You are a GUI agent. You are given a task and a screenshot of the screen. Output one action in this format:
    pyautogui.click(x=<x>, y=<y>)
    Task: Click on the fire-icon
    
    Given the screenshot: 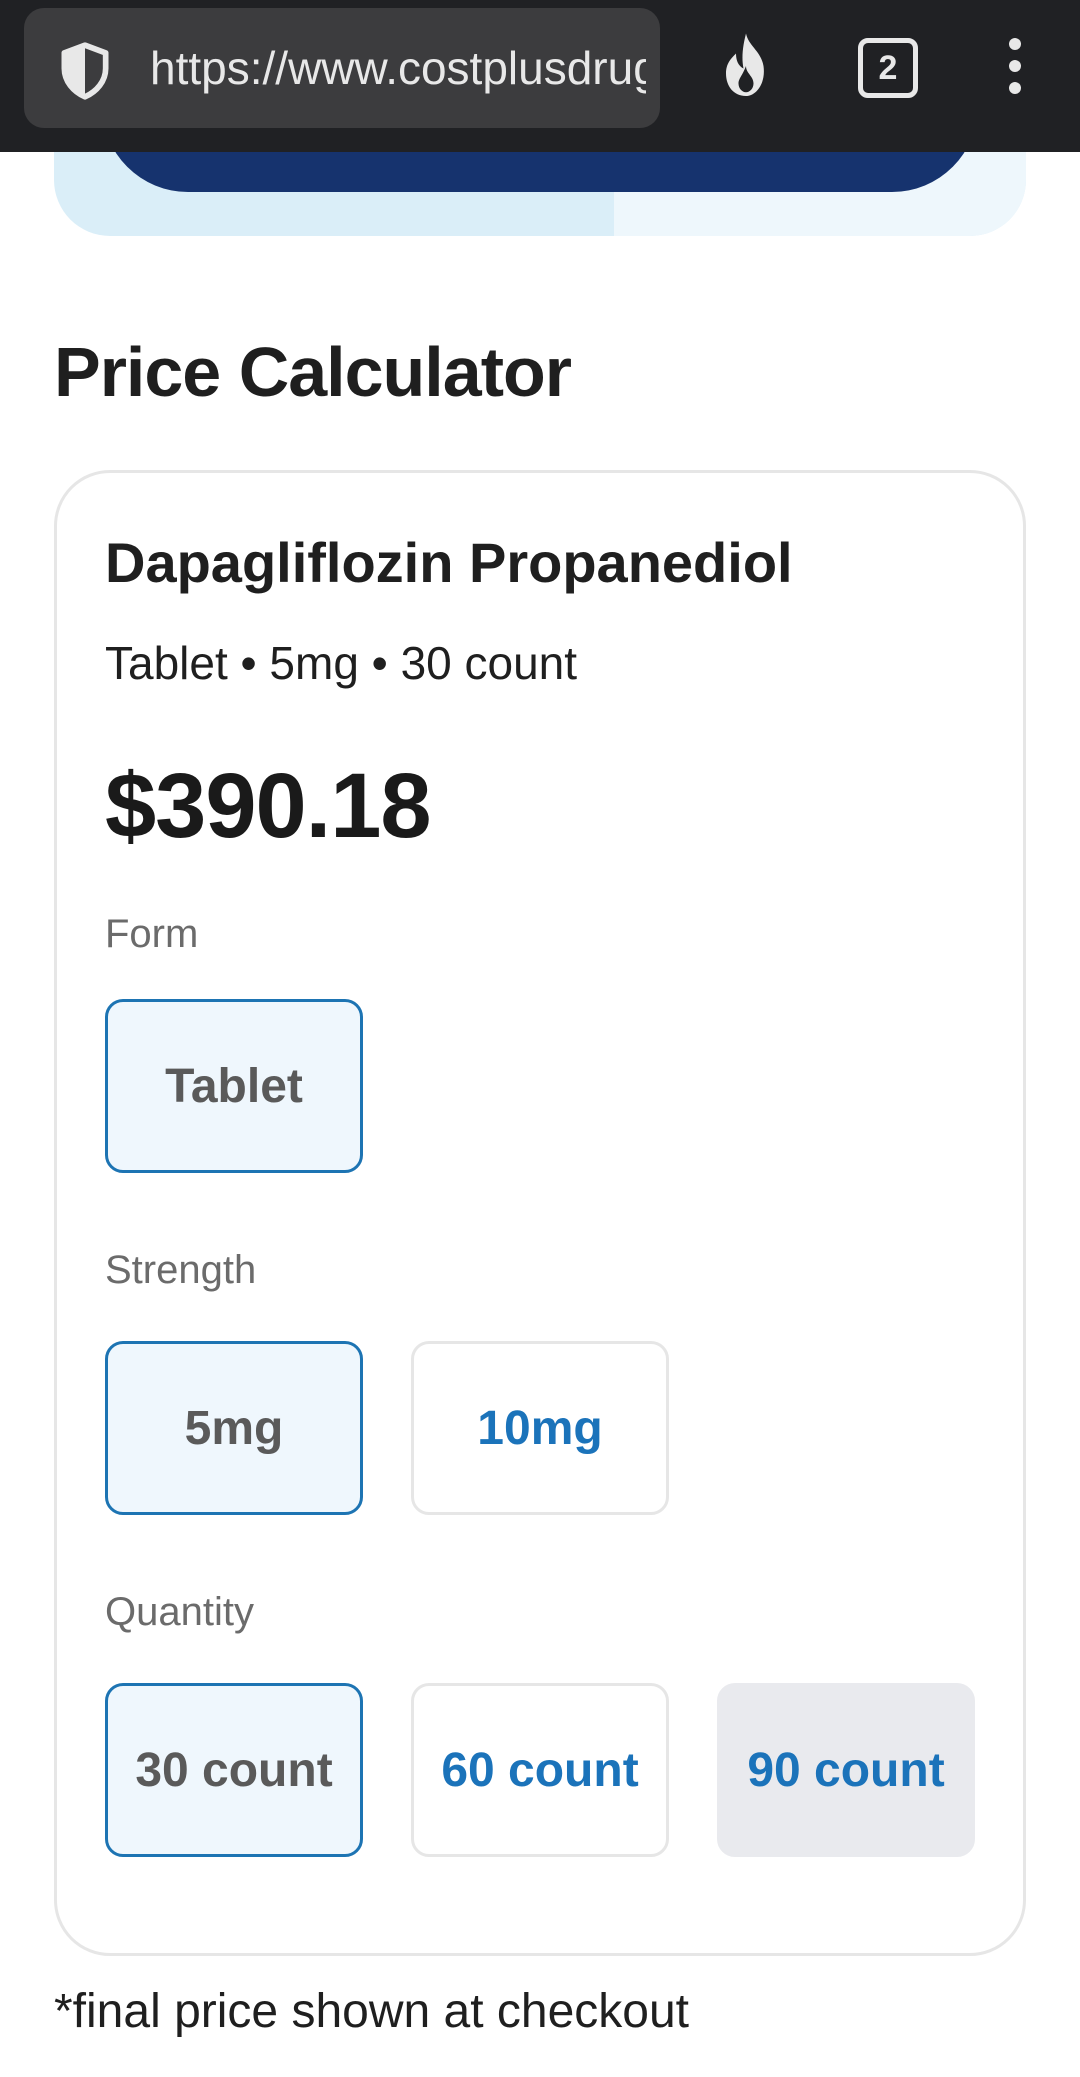 What is the action you would take?
    pyautogui.click(x=746, y=66)
    